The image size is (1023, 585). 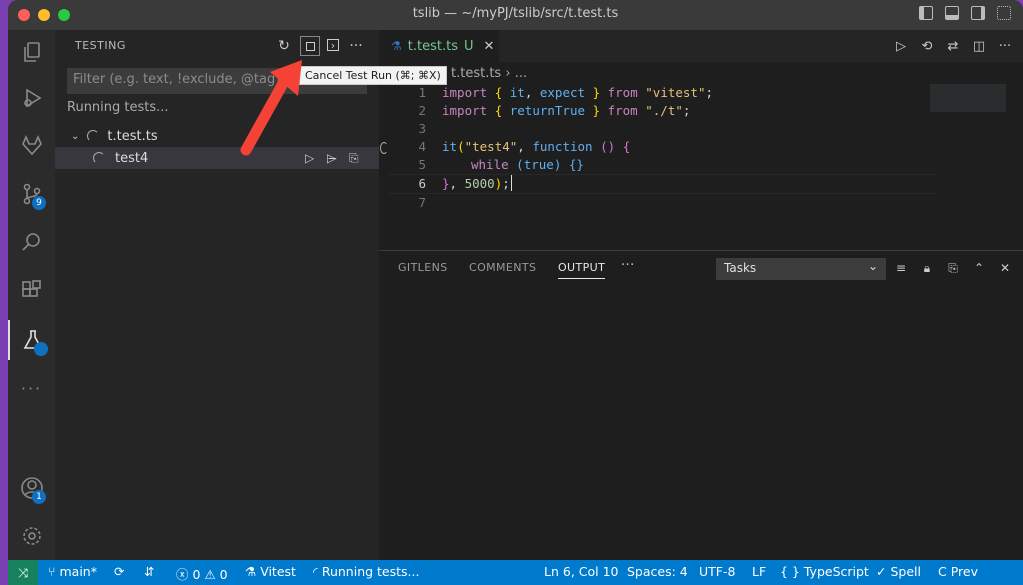 I want to click on vitest-indicator: ⚗ Vitest, so click(x=270, y=571).